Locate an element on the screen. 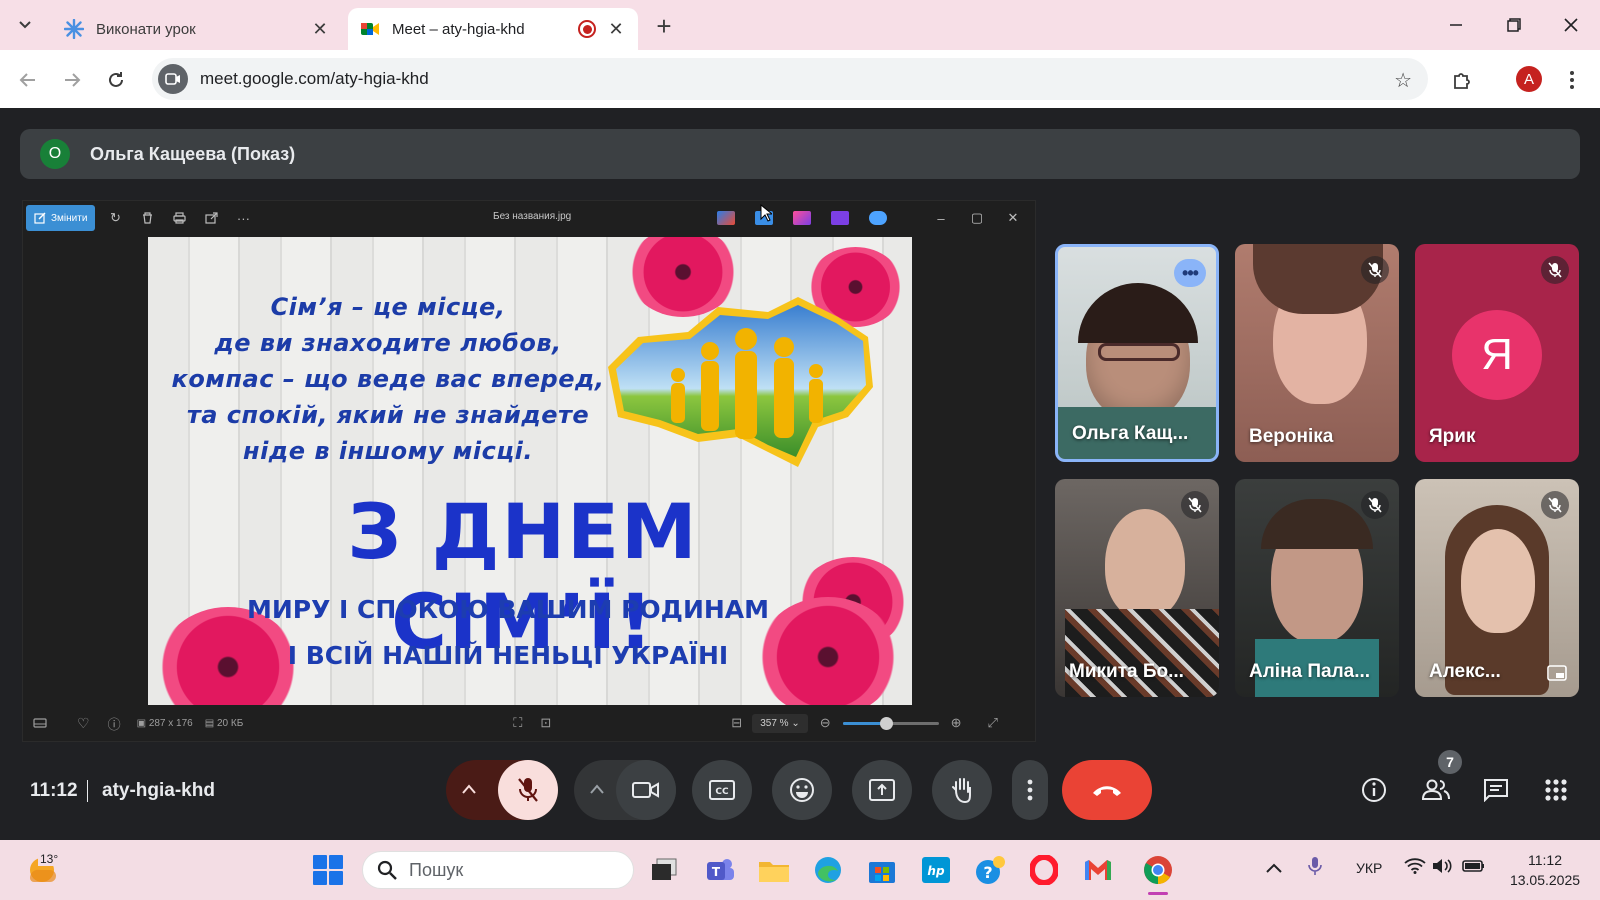 The height and width of the screenshot is (900, 1600). volume-icon is located at coordinates (1443, 867).